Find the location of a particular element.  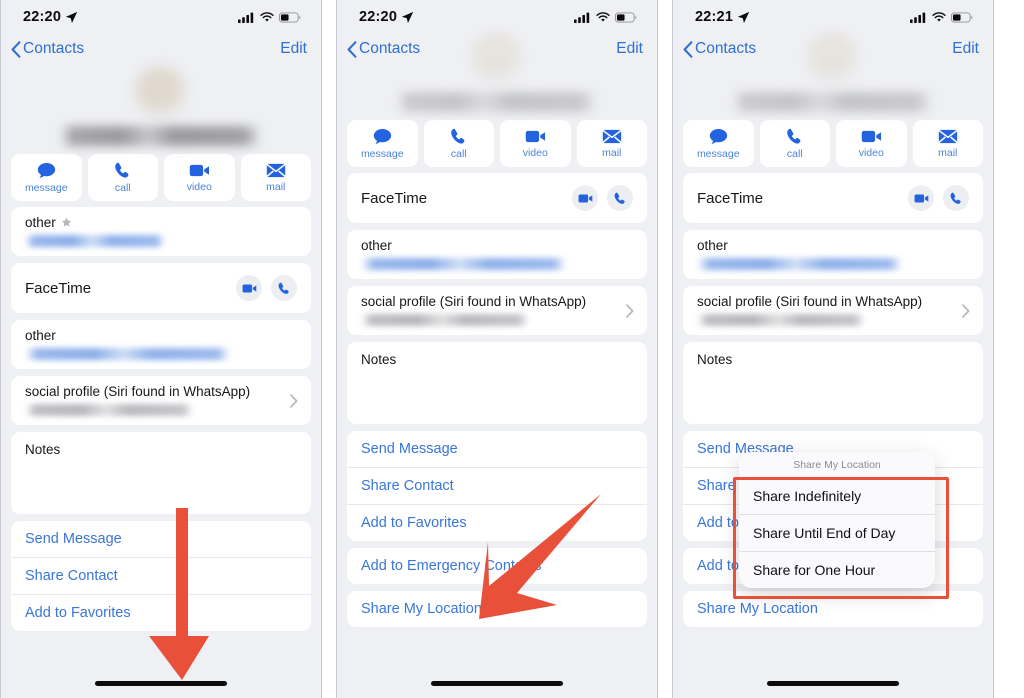

home-indicator is located at coordinates (833, 683).